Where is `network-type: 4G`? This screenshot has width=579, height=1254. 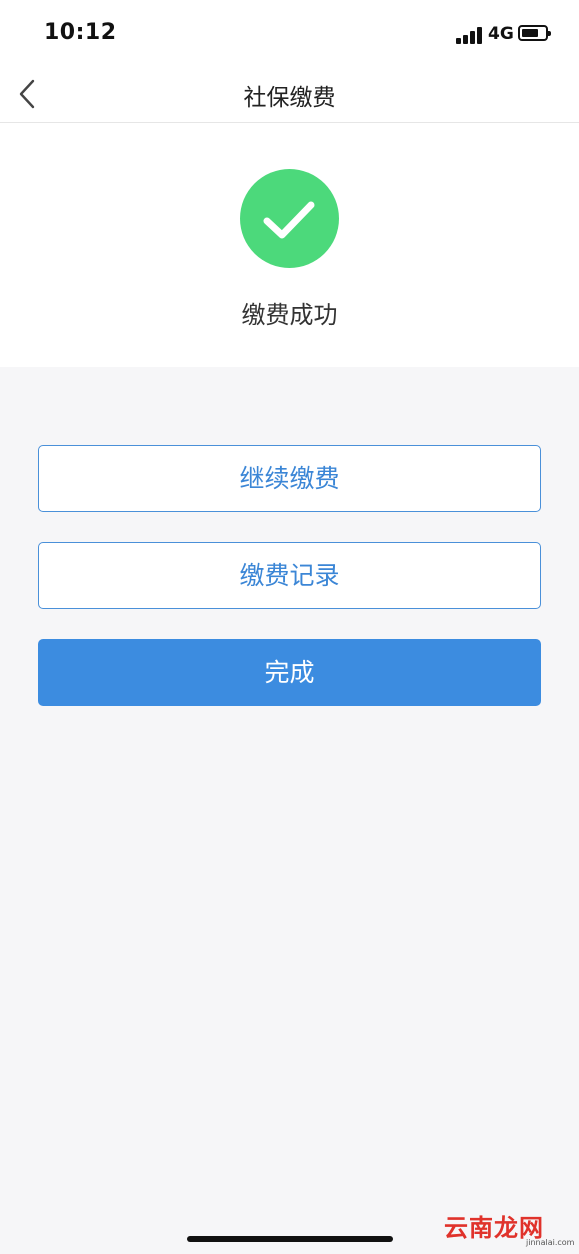
network-type: 4G is located at coordinates (501, 34).